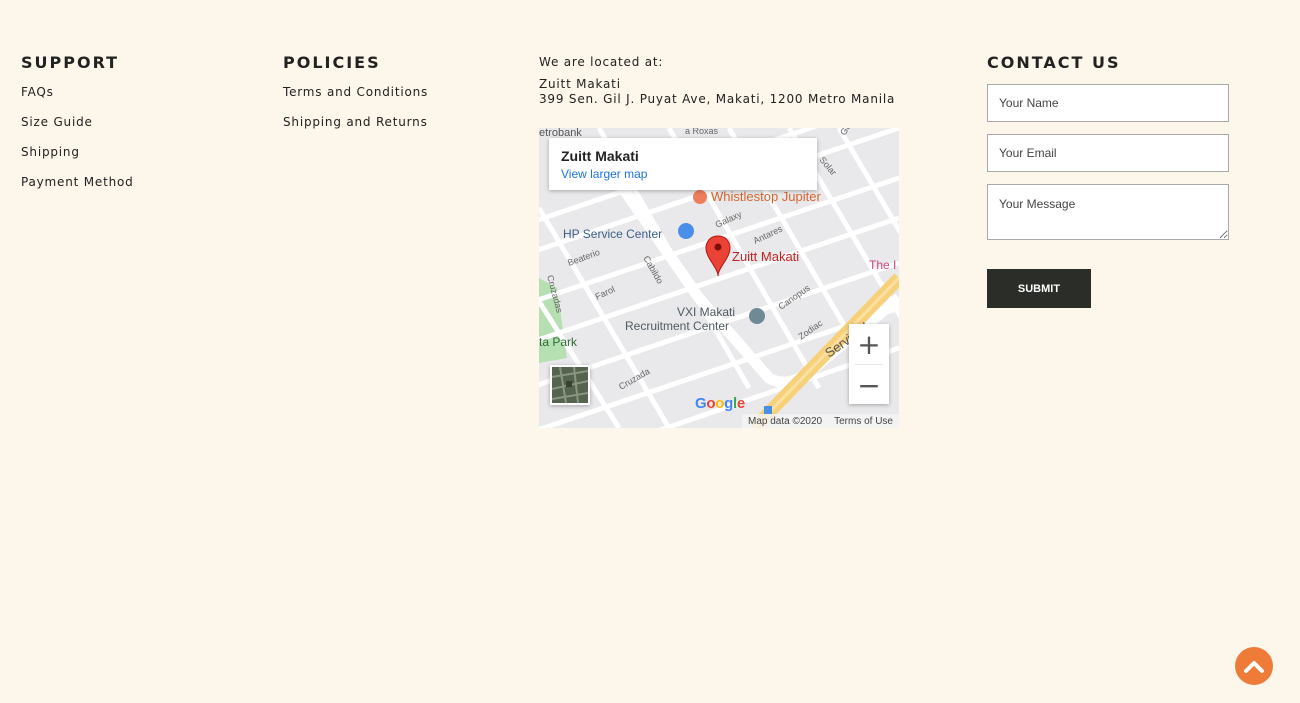 This screenshot has width=1300, height=703. Describe the element at coordinates (869, 385) in the screenshot. I see `zoom-out-button: −` at that location.